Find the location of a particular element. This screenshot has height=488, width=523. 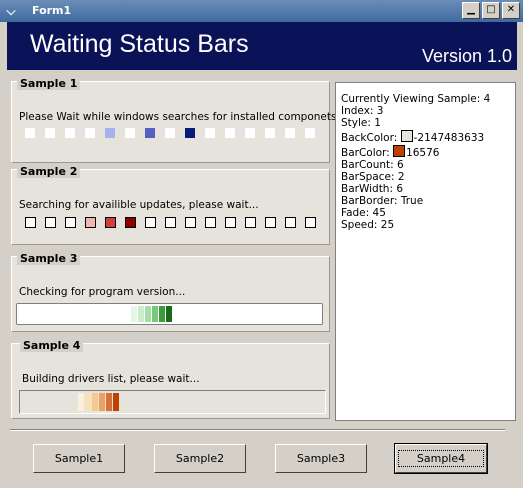

sample1-button: Sample1 is located at coordinates (79, 458).